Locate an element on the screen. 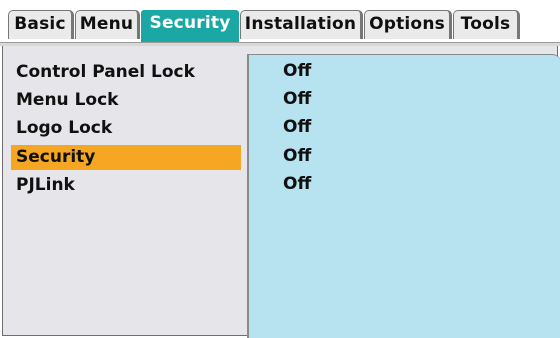 Image resolution: width=560 pixels, height=338 pixels. tab-tools: Tools is located at coordinates (486, 24).